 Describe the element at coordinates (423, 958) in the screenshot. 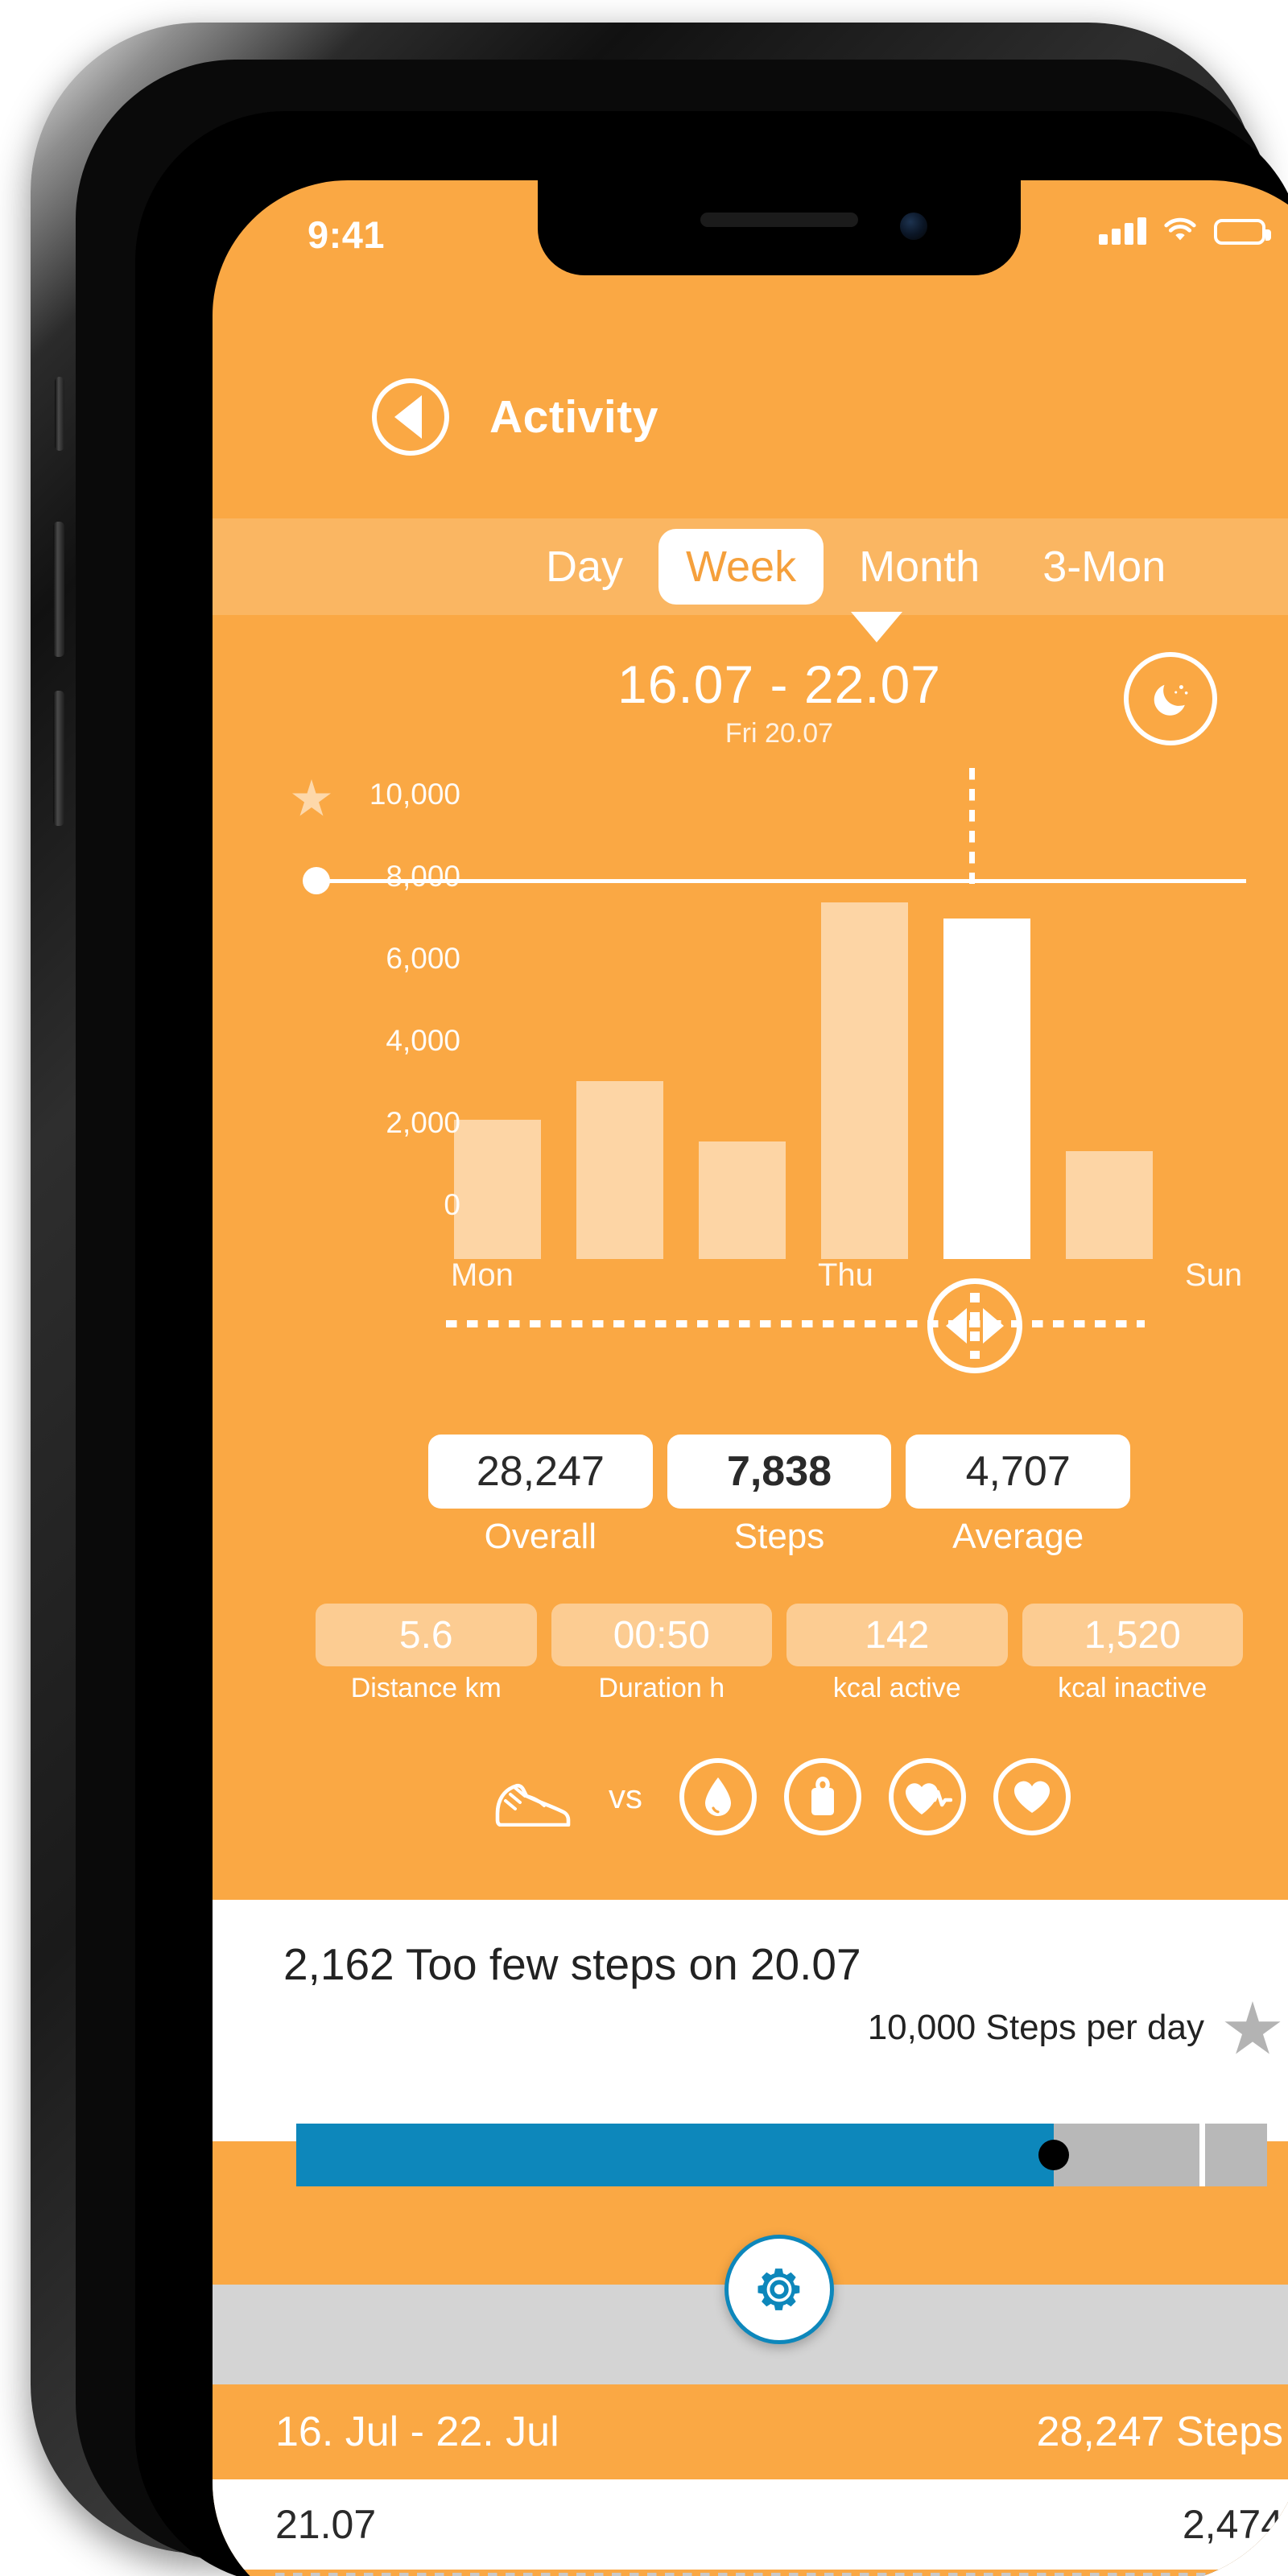

I see `y-tick-6000: 6,000` at that location.